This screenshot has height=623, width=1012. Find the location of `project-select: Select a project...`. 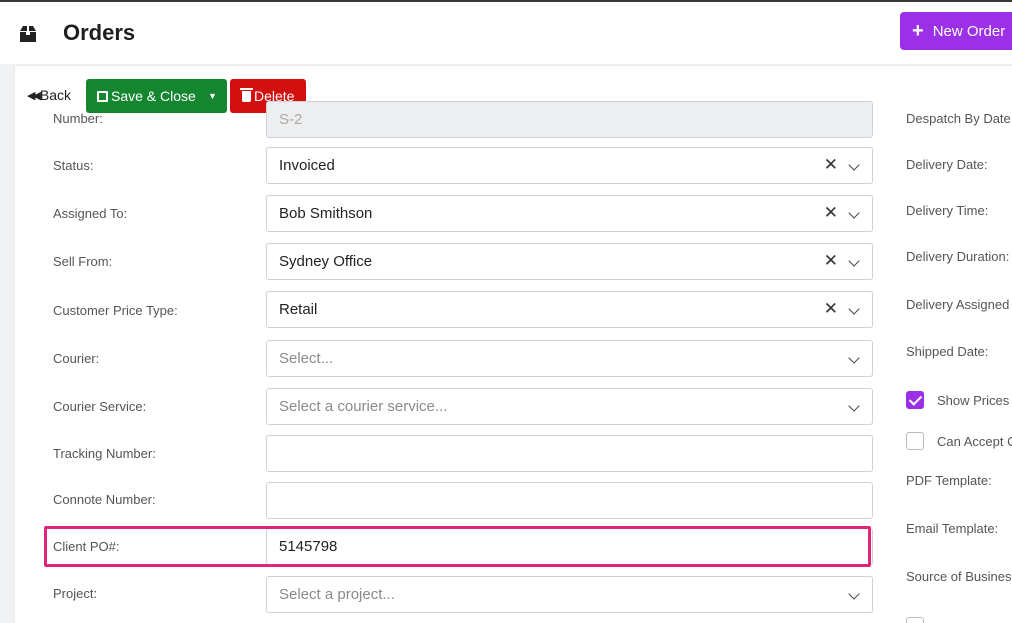

project-select: Select a project... is located at coordinates (569, 594).